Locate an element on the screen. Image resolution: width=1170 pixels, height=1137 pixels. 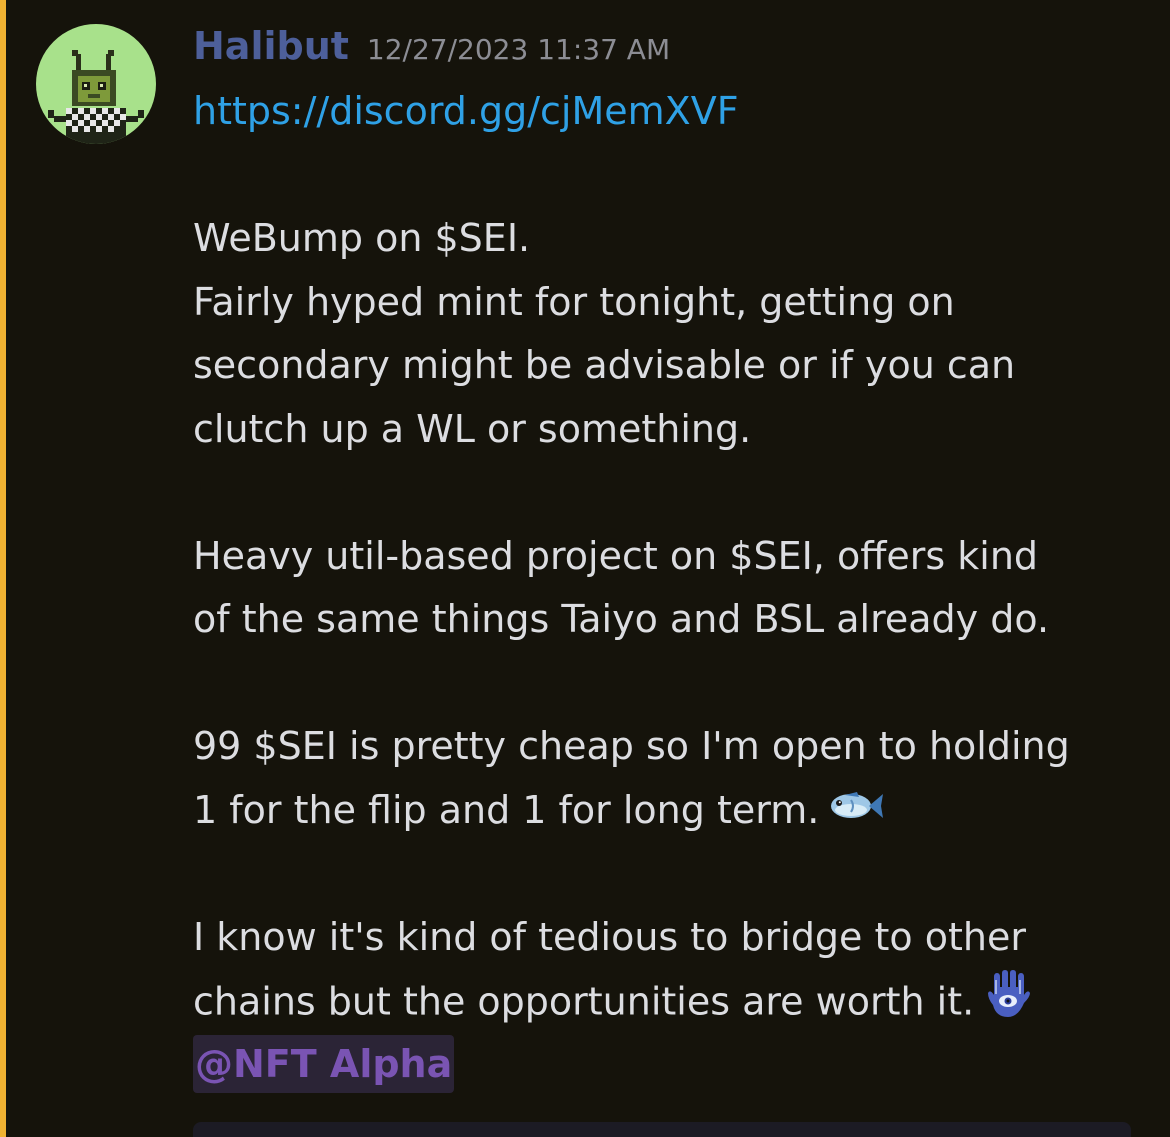
embed-preview-edge is located at coordinates (662, 1129).